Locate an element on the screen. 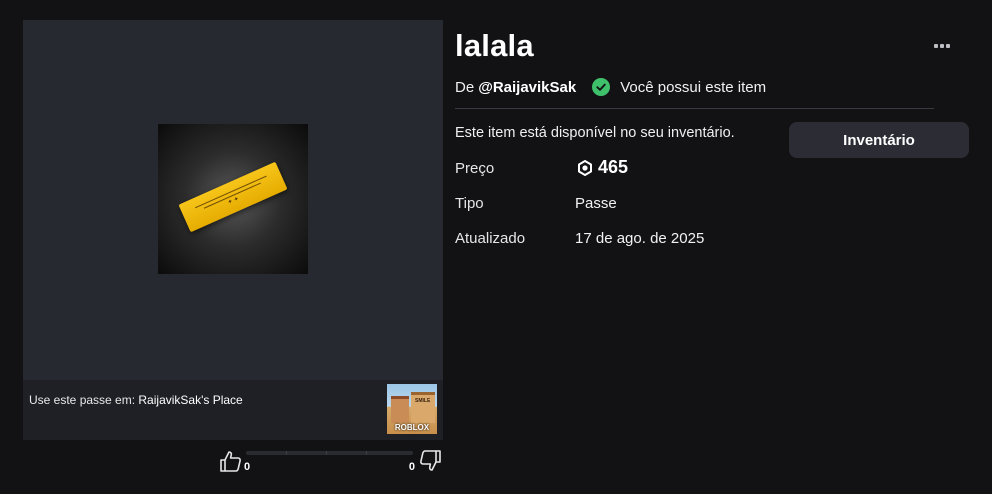  place-link: Use este passe em: RaijavikSak's Place is located at coordinates (136, 400).